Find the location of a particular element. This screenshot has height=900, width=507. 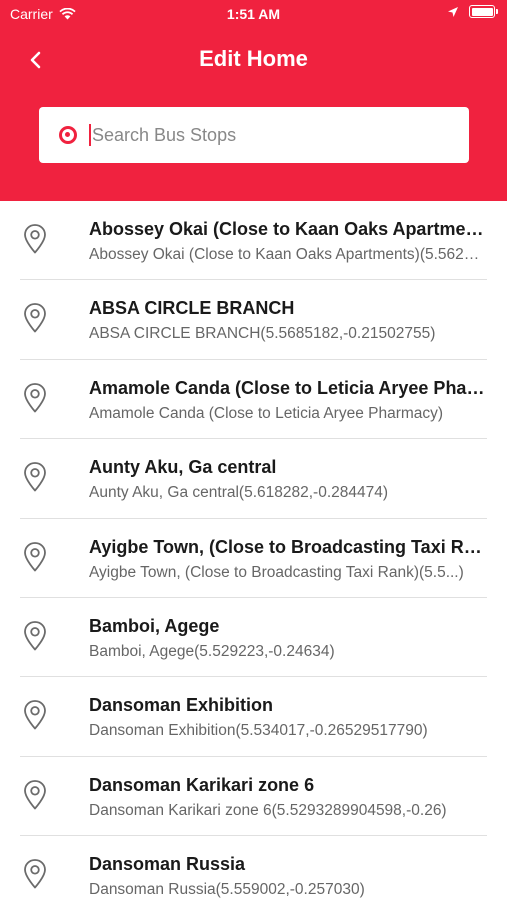

status-time: 1:51 AM is located at coordinates (253, 14).